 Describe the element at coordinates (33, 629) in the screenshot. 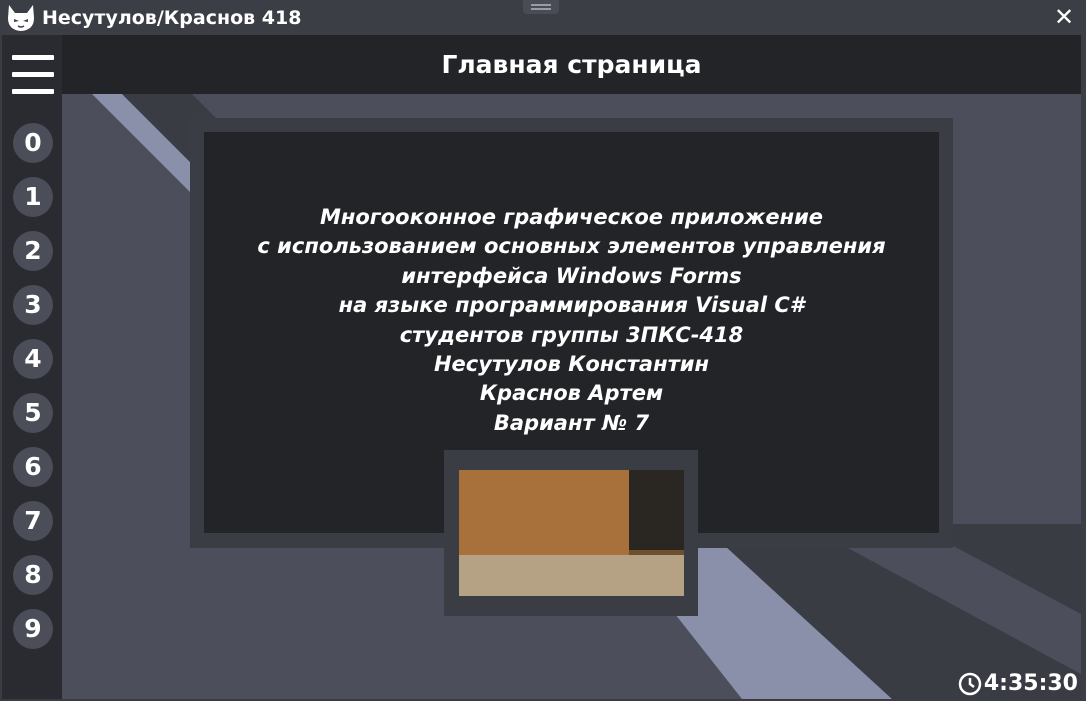

I see `nav-button-9: 9` at that location.